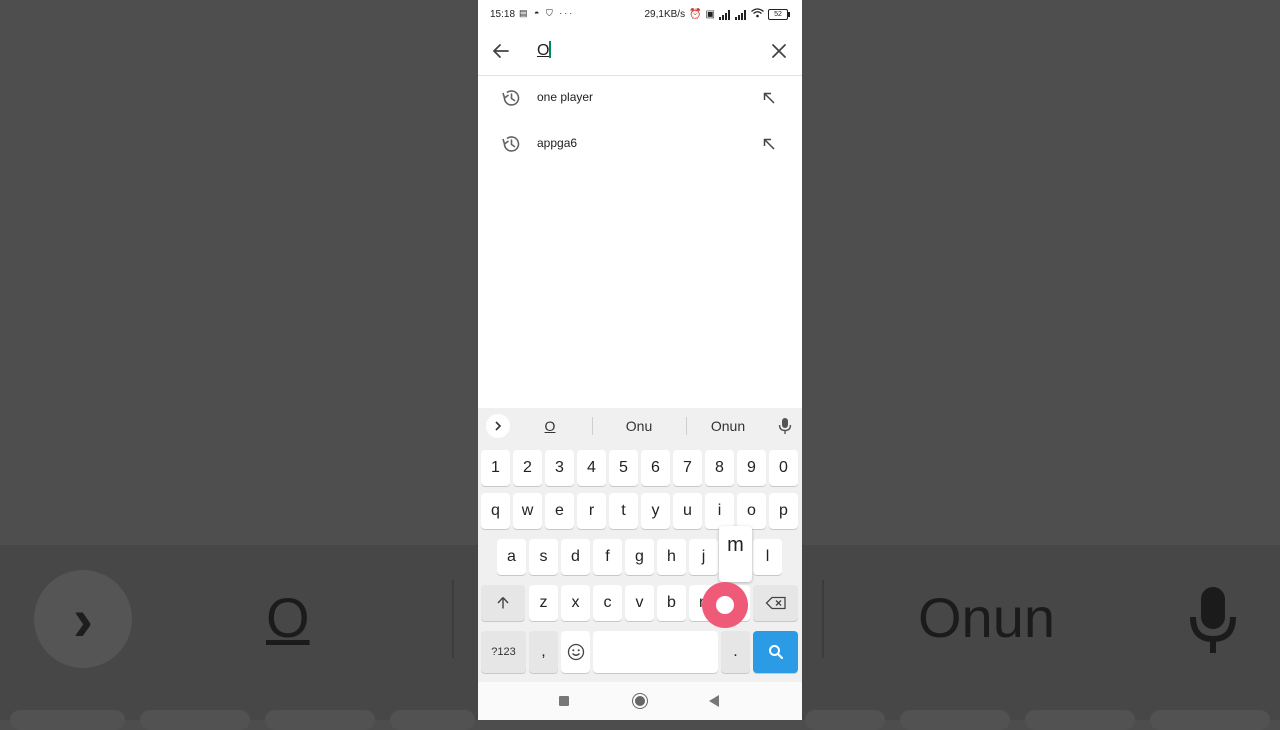  What do you see at coordinates (767, 557) in the screenshot?
I see `key-l: l` at bounding box center [767, 557].